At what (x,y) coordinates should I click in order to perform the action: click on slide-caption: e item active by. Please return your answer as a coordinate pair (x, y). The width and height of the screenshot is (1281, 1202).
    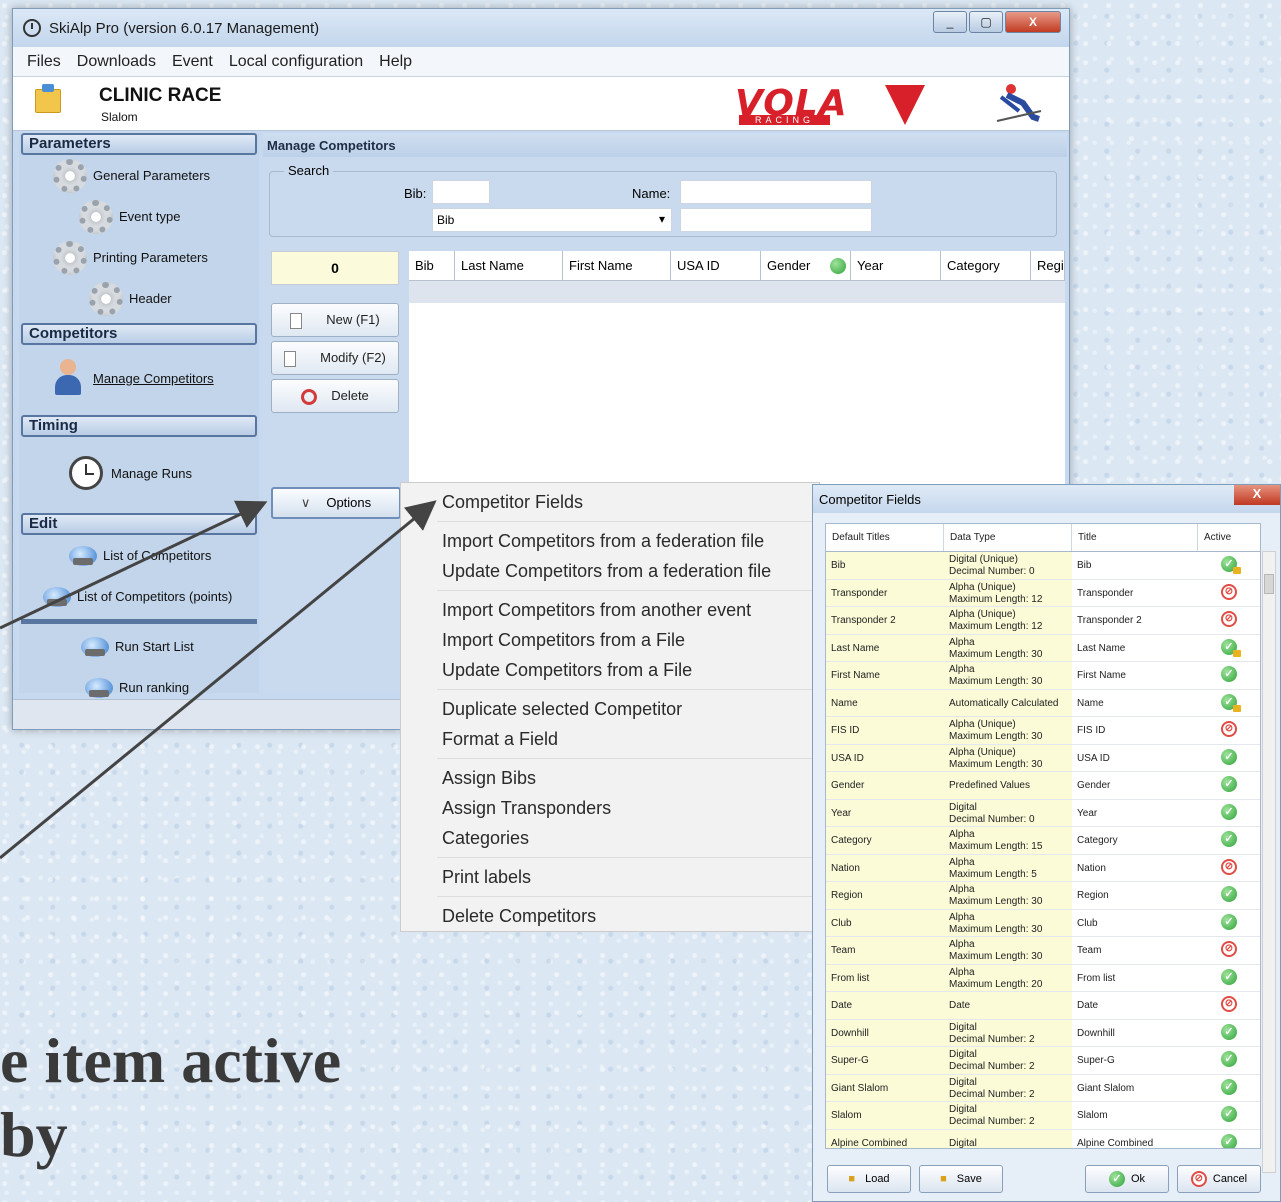
    Looking at the image, I should click on (170, 1097).